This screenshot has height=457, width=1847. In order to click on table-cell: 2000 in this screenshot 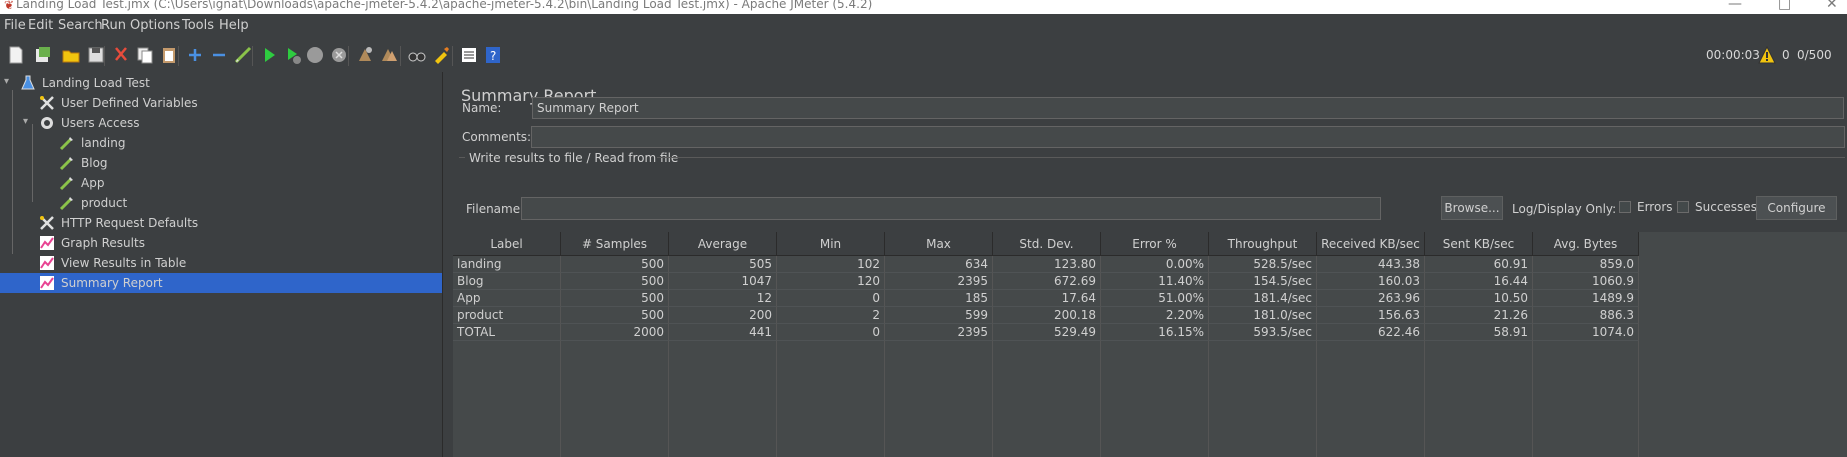, I will do `click(615, 332)`.